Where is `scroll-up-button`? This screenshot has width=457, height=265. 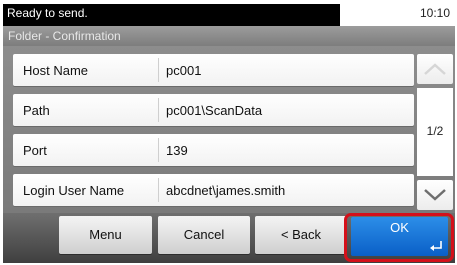 scroll-up-button is located at coordinates (435, 69).